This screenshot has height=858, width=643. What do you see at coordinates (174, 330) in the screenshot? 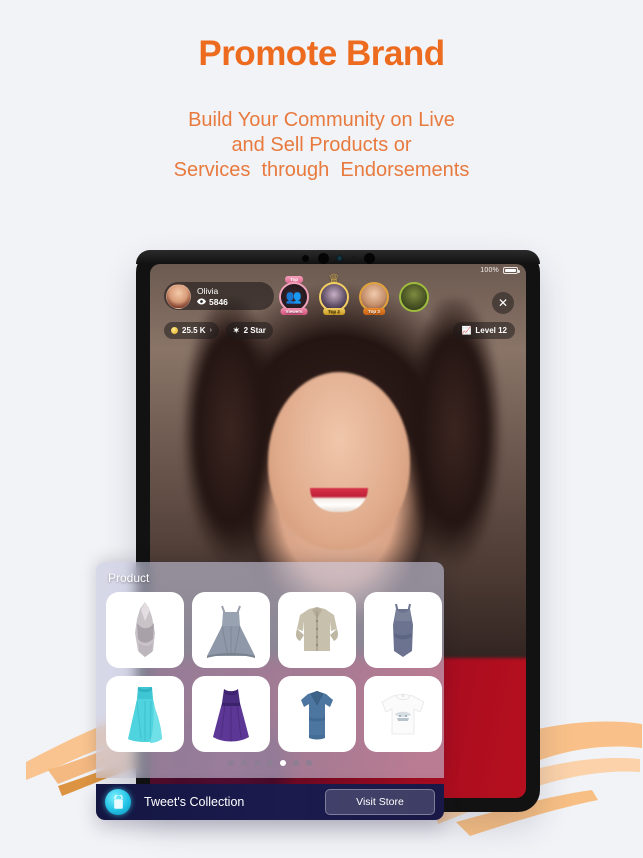
I see `coin-icon` at bounding box center [174, 330].